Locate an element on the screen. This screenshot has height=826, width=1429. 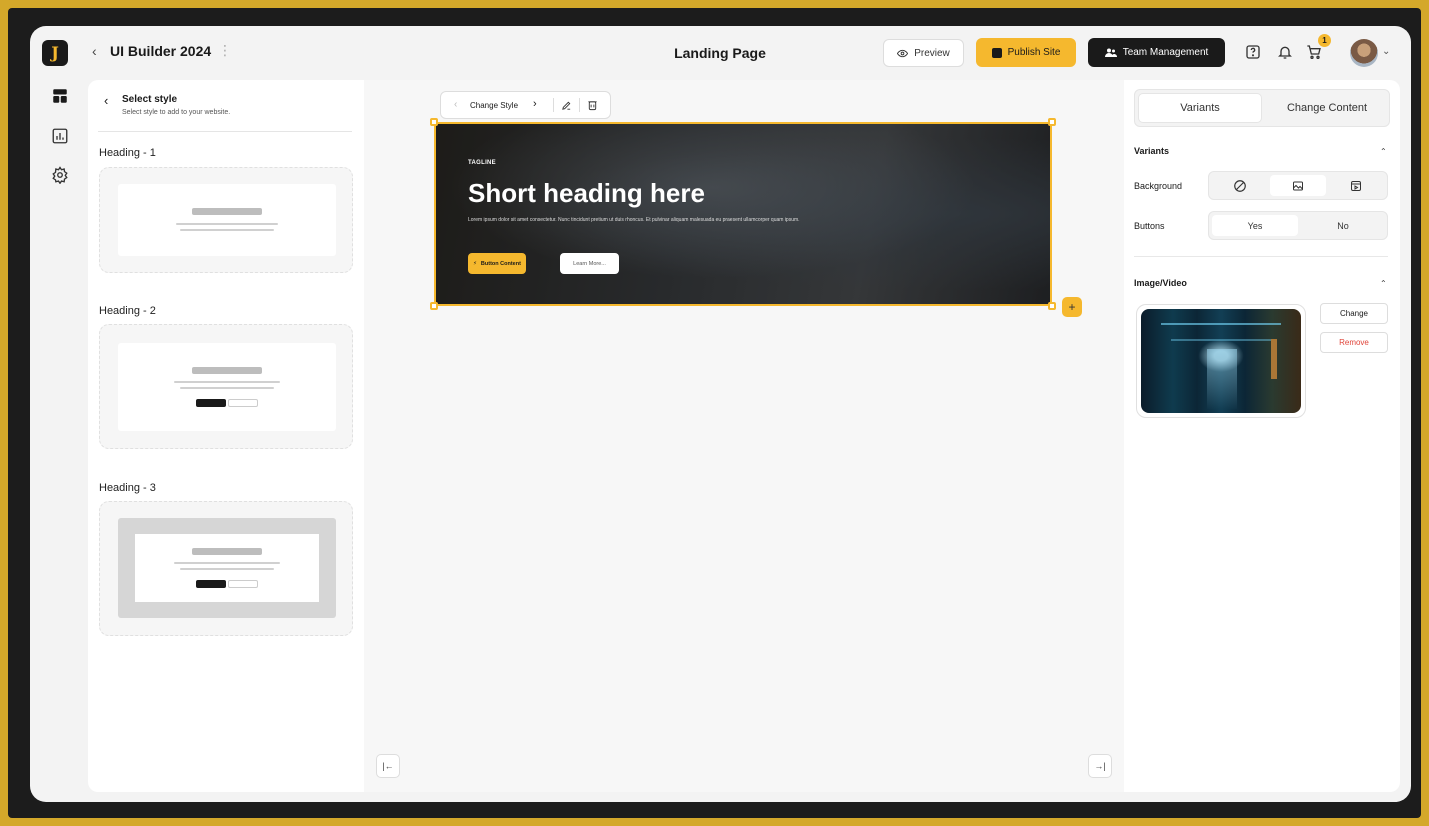
image-icon is located at coordinates (1298, 185).